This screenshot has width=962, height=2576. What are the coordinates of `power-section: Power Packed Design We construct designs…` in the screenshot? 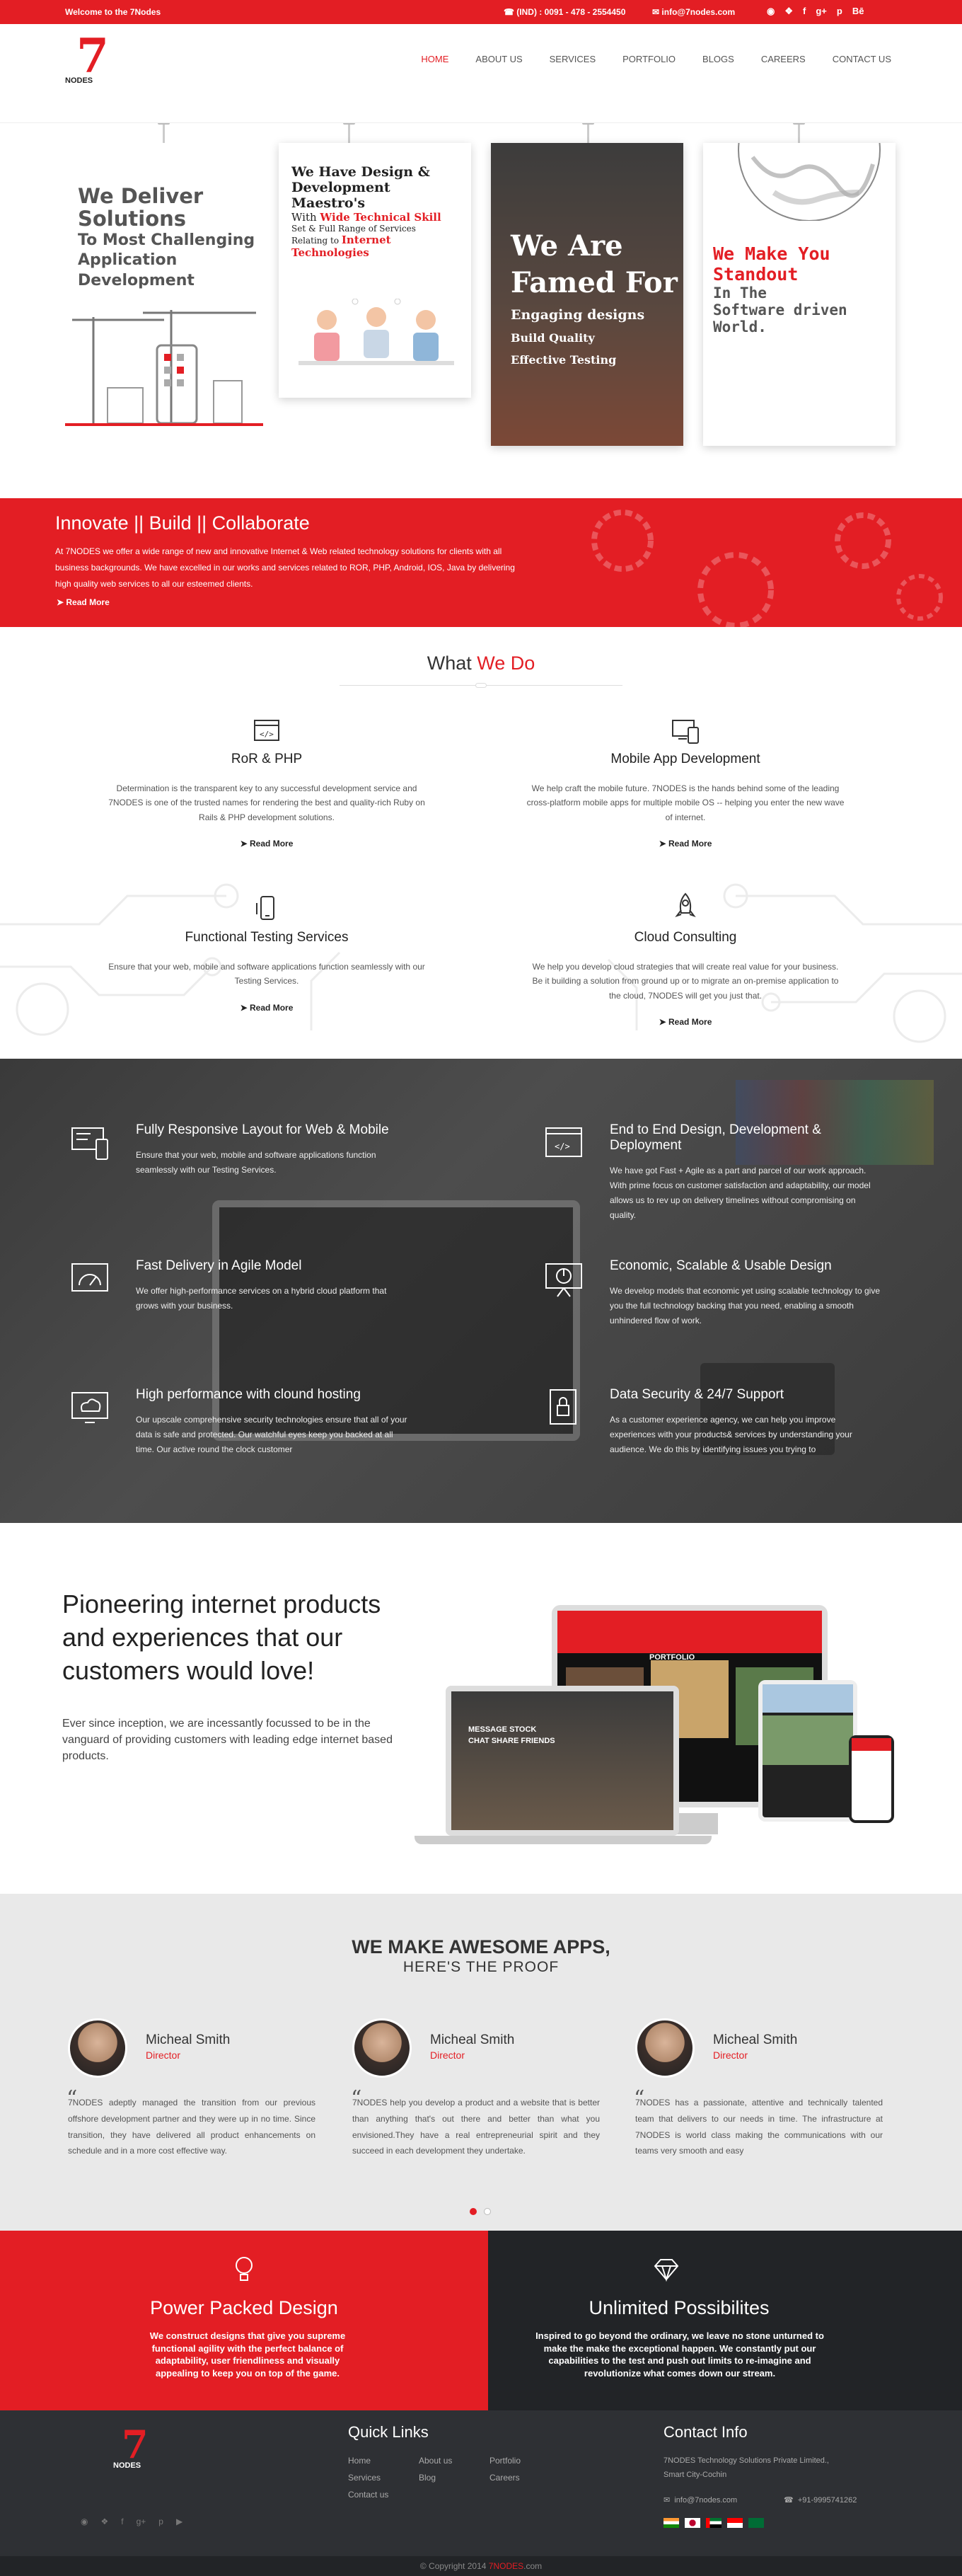 It's located at (481, 2321).